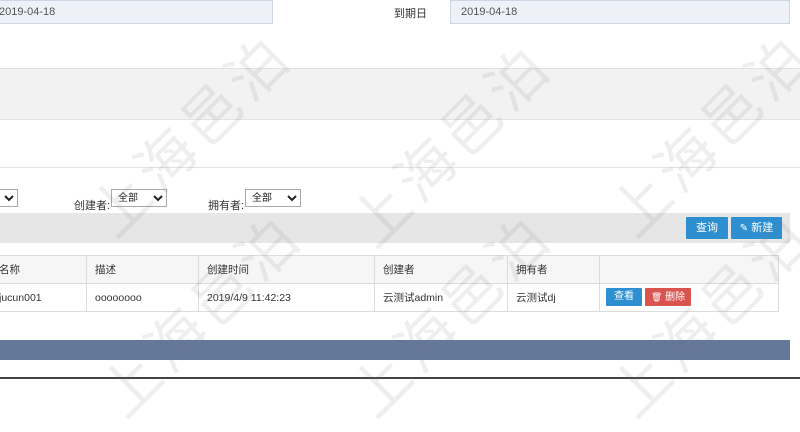 The width and height of the screenshot is (800, 432). Describe the element at coordinates (43, 297) in the screenshot. I see `cell-name: jucun001` at that location.